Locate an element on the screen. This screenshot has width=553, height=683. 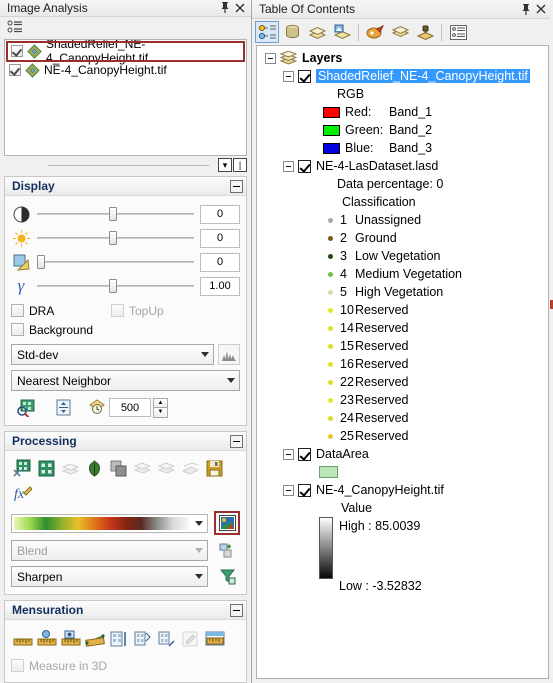
tree-node-dataarea: DataArea is located at coordinates (402, 454).